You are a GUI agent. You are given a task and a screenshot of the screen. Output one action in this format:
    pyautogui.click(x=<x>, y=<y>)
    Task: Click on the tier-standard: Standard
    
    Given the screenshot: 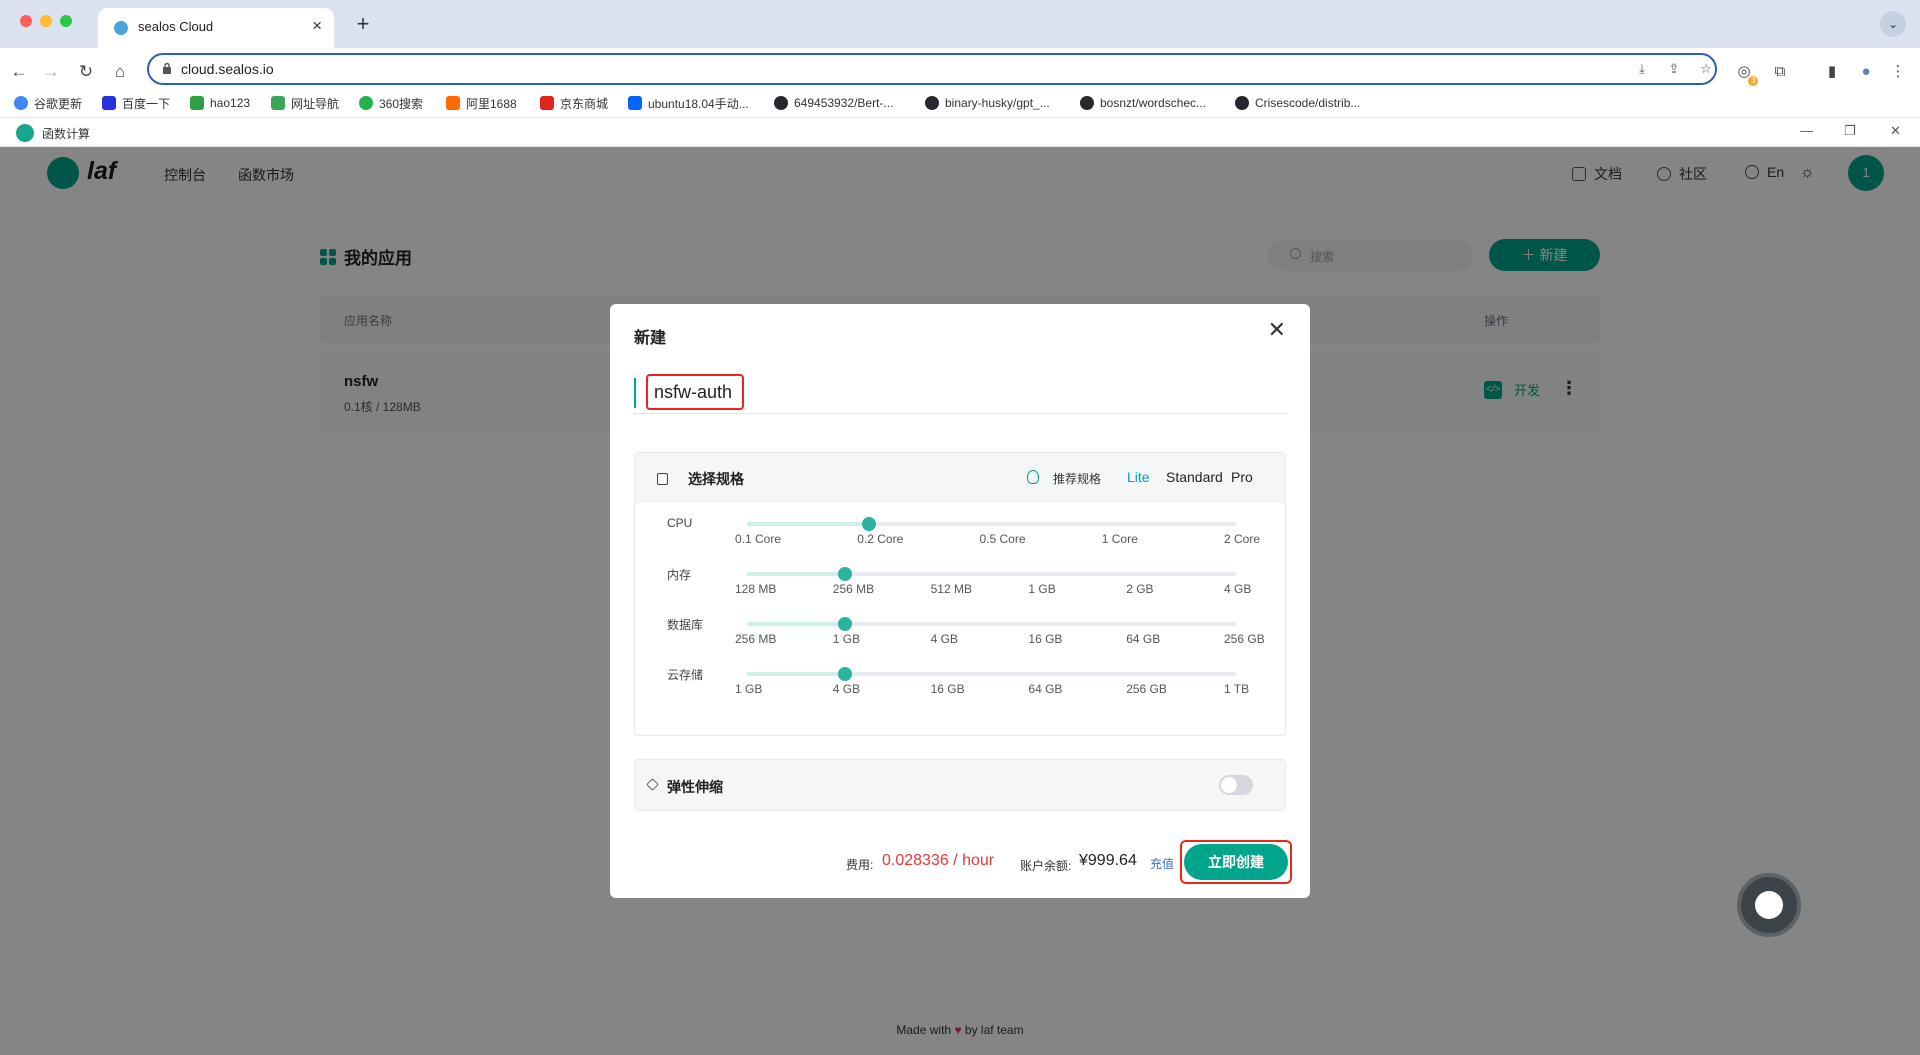 What is the action you would take?
    pyautogui.click(x=1194, y=477)
    